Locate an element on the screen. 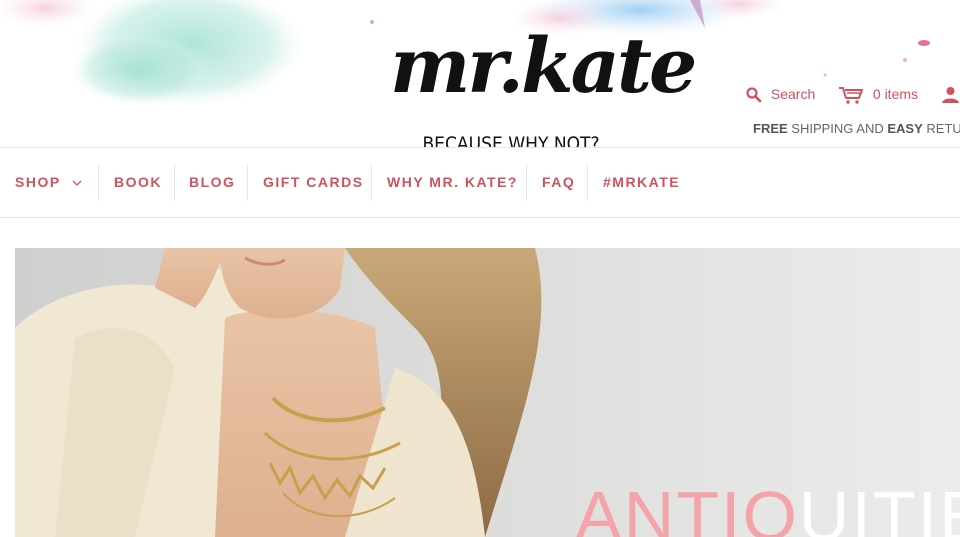  search-icon is located at coordinates (754, 95).